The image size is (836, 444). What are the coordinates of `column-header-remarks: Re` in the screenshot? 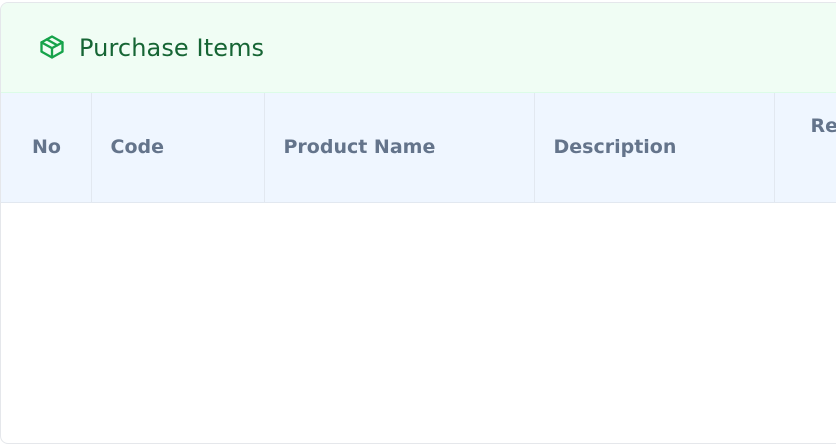 It's located at (805, 148).